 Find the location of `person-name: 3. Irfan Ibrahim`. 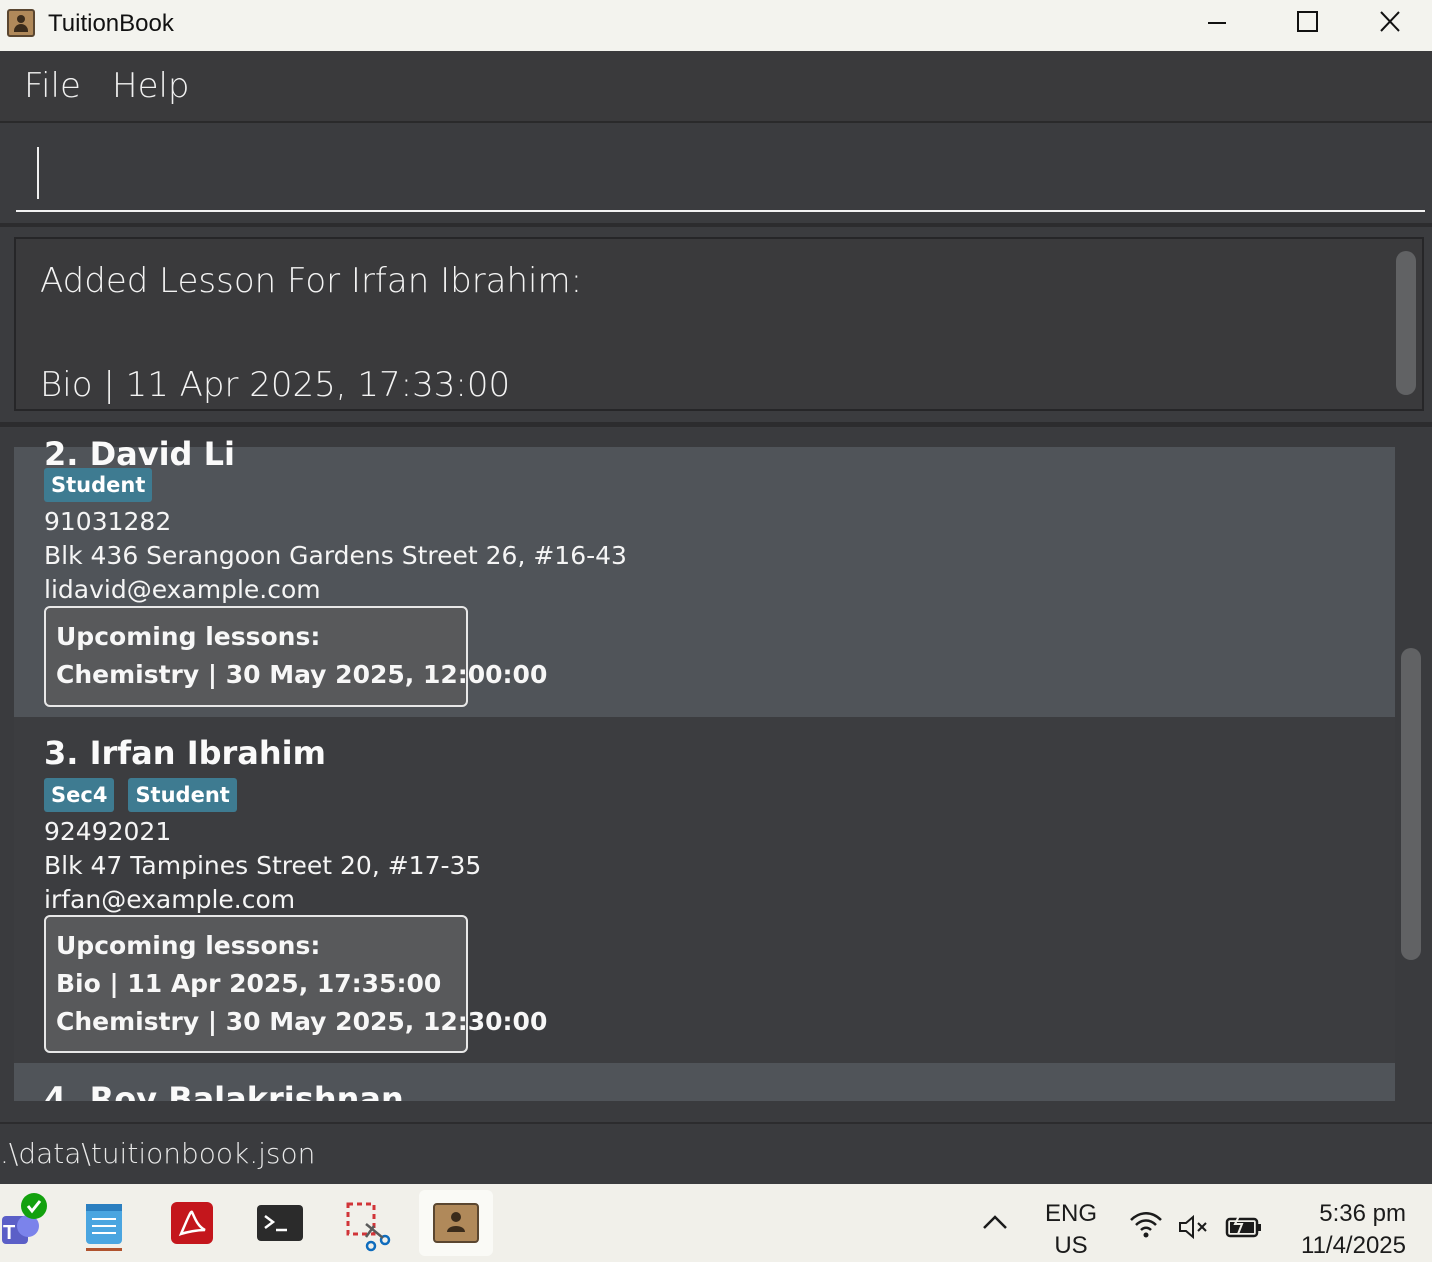

person-name: 3. Irfan Ibrahim is located at coordinates (185, 753).